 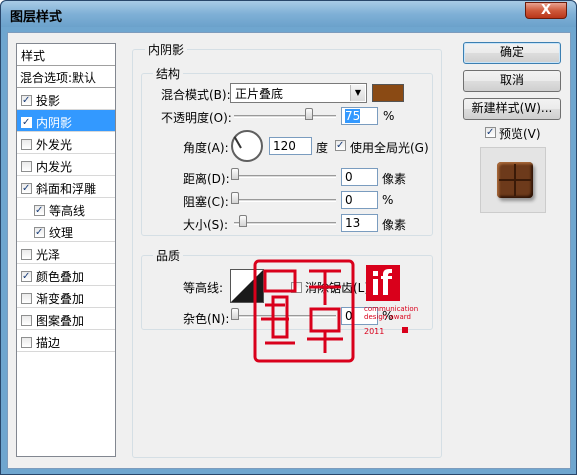 What do you see at coordinates (394, 225) in the screenshot?
I see `size-unit: 像素` at bounding box center [394, 225].